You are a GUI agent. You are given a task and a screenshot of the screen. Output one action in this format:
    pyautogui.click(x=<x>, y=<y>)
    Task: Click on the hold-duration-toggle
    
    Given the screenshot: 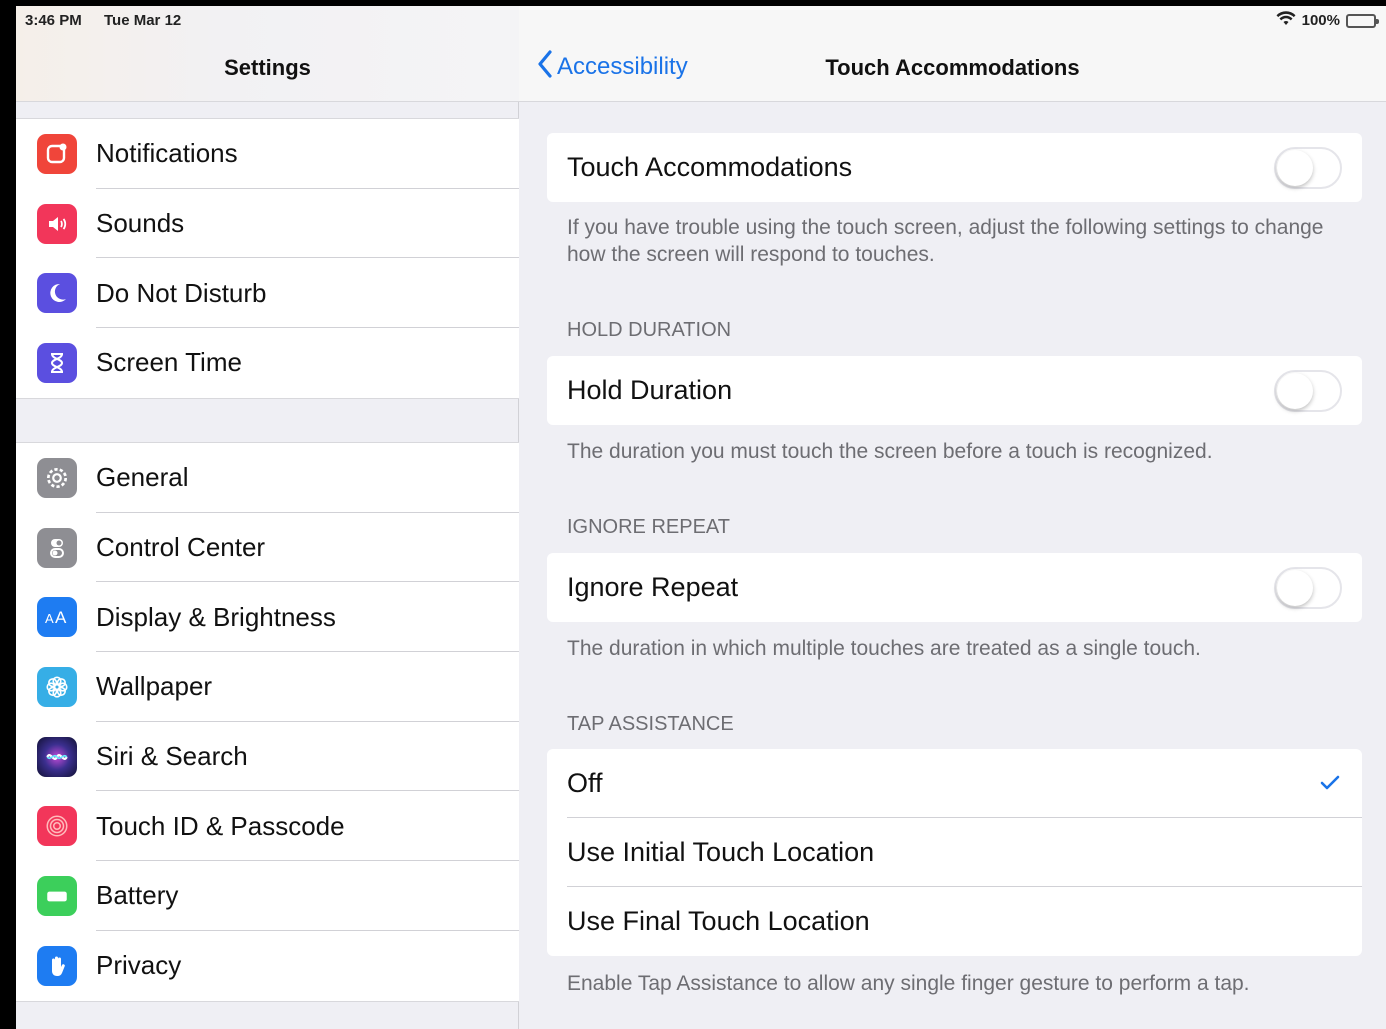 What is the action you would take?
    pyautogui.click(x=1308, y=390)
    